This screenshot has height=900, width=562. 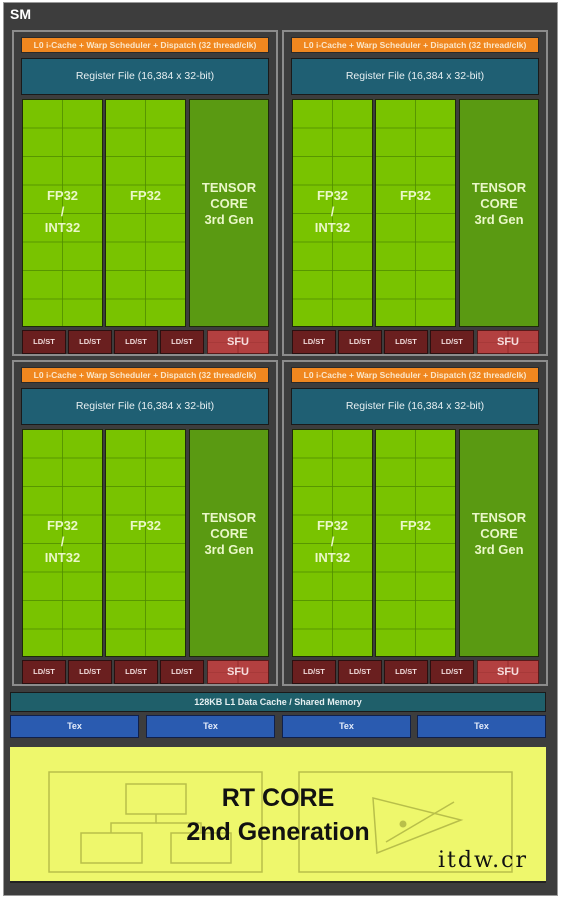 I want to click on rt-core-title-line2: 2nd Generation, so click(x=278, y=832).